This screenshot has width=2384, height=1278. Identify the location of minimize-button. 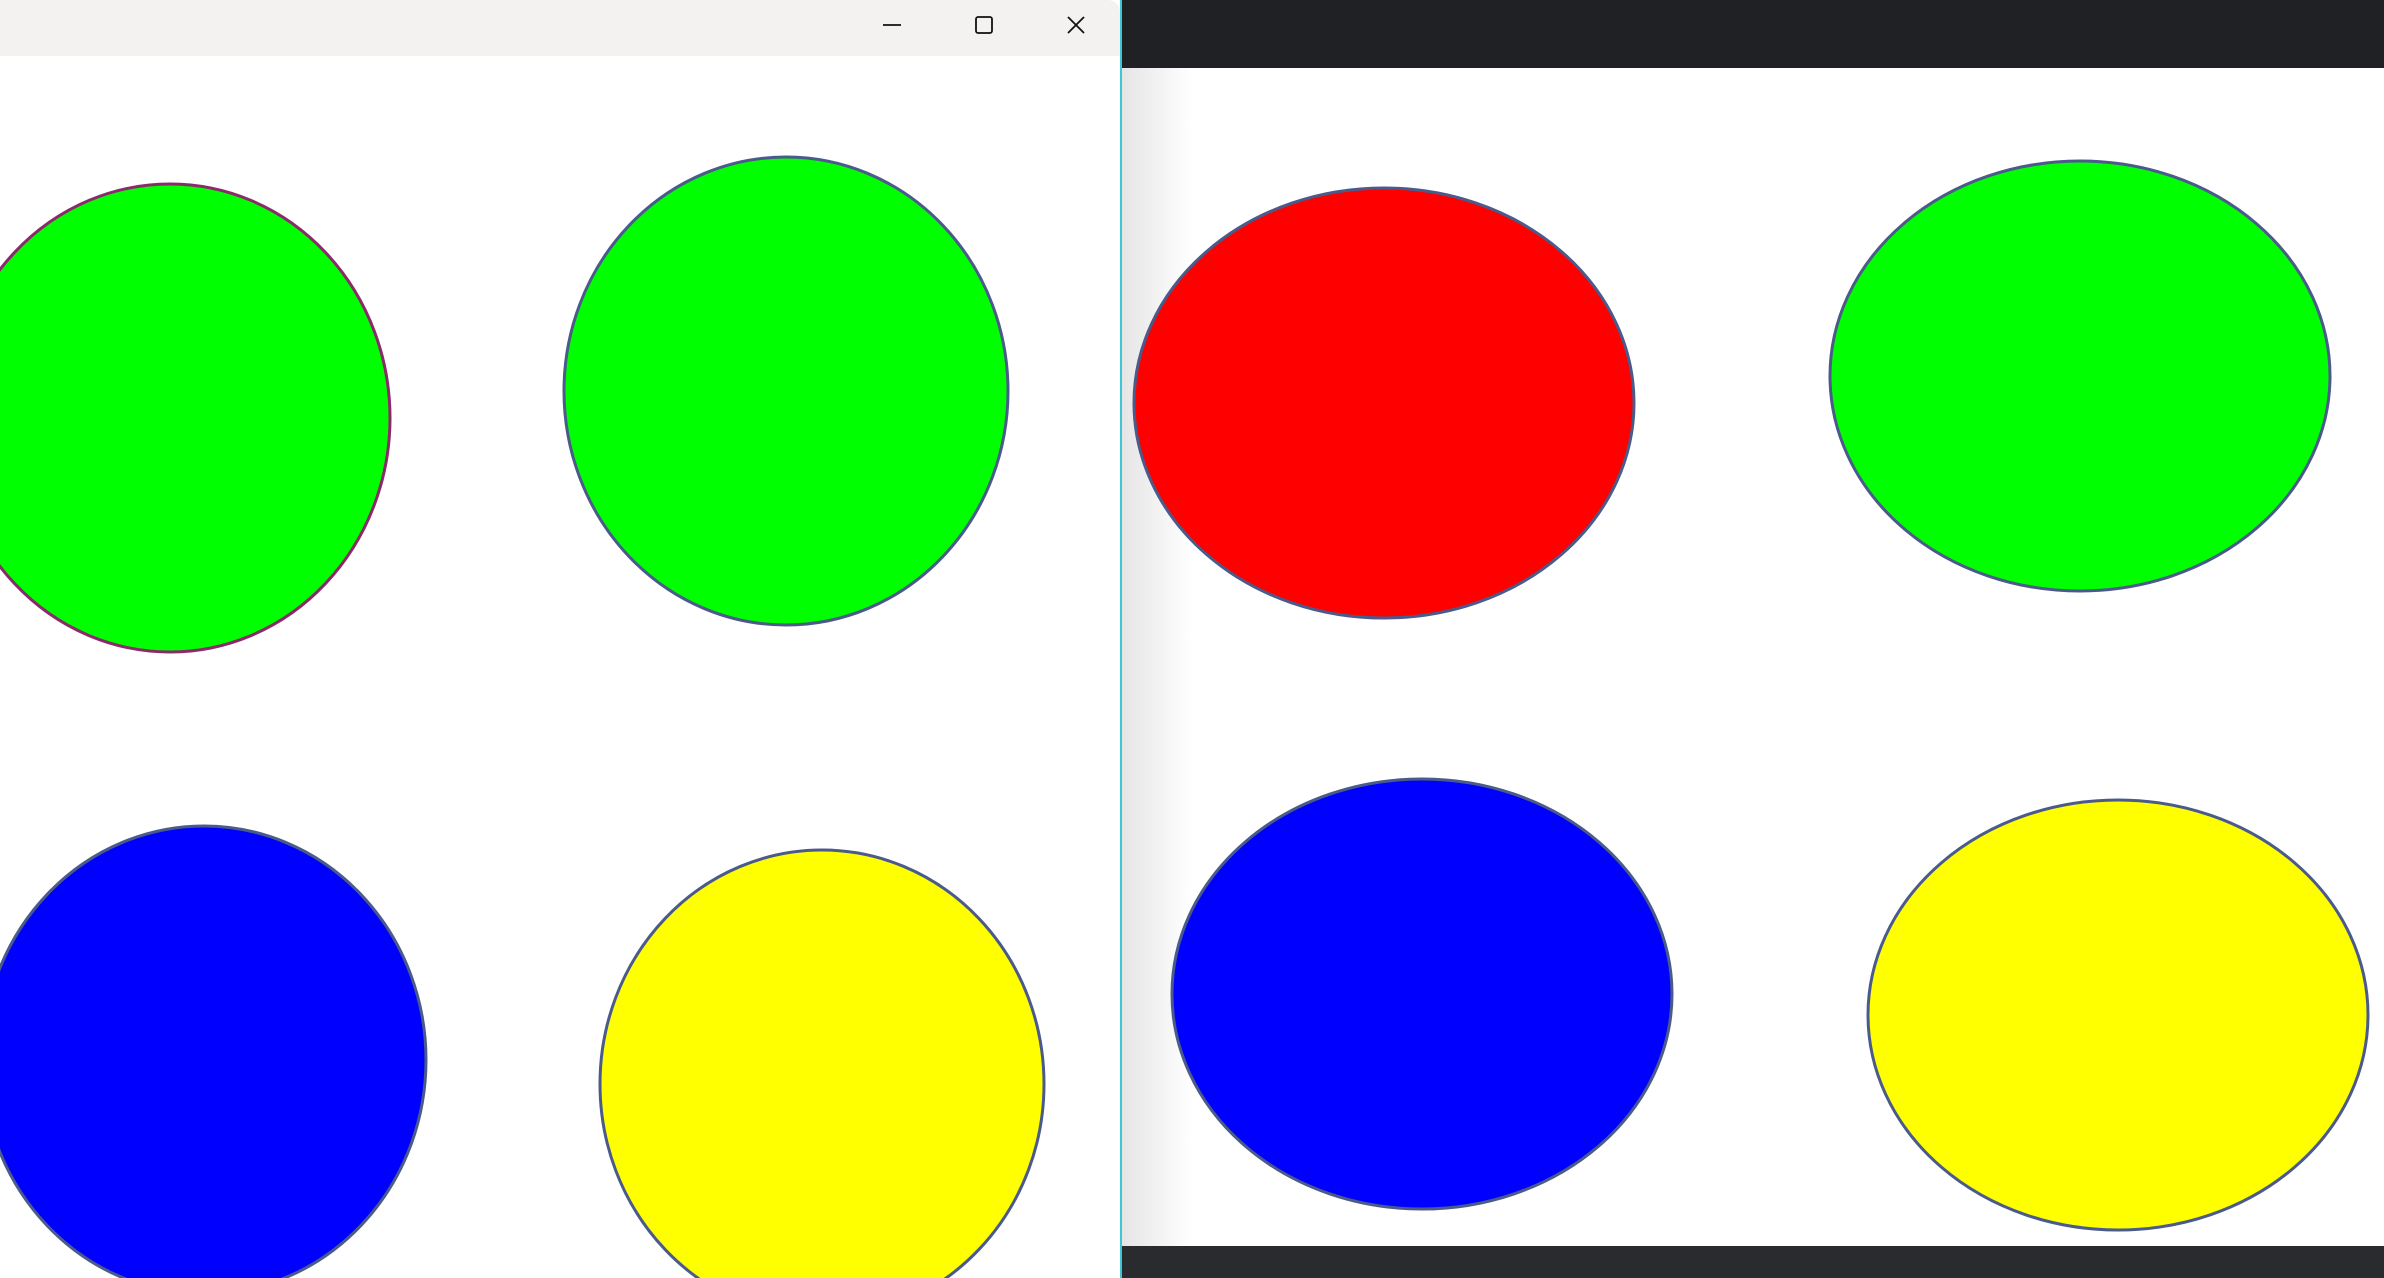
(892, 25).